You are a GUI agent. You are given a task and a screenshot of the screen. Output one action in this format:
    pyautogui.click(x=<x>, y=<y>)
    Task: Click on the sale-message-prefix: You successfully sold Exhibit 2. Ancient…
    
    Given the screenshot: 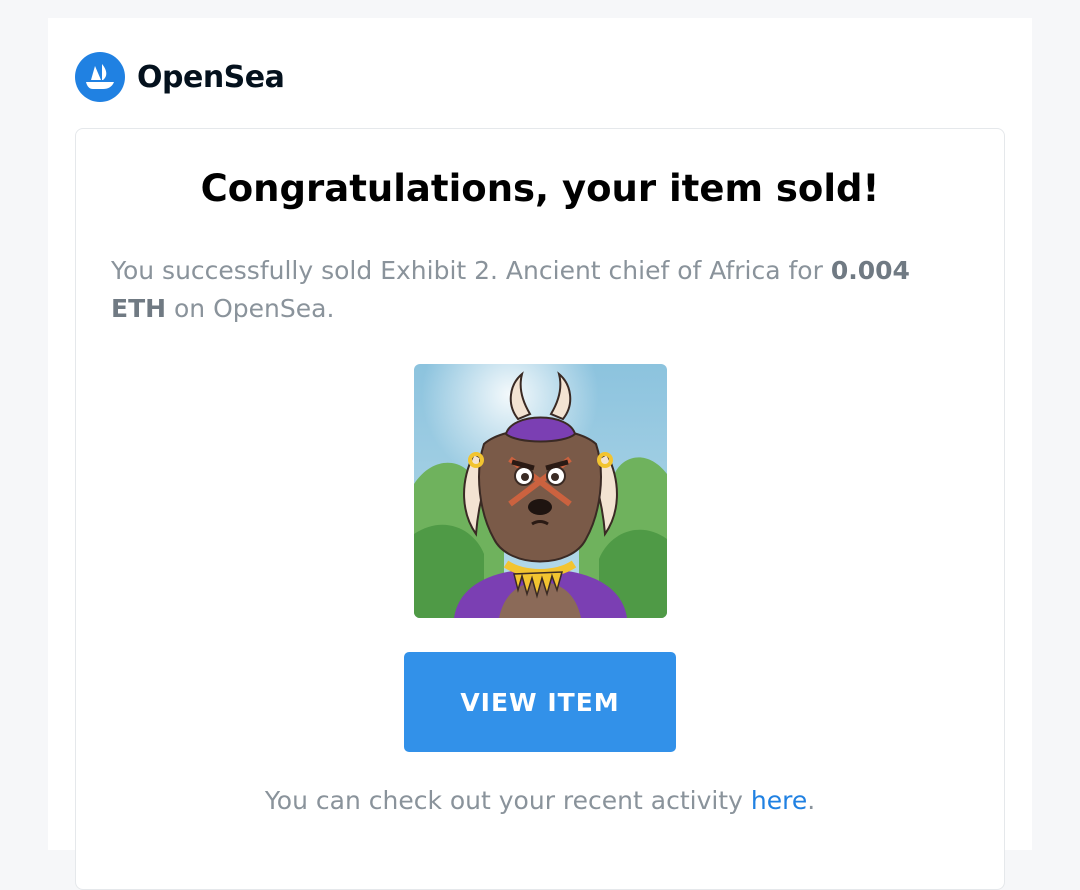 What is the action you would take?
    pyautogui.click(x=471, y=270)
    